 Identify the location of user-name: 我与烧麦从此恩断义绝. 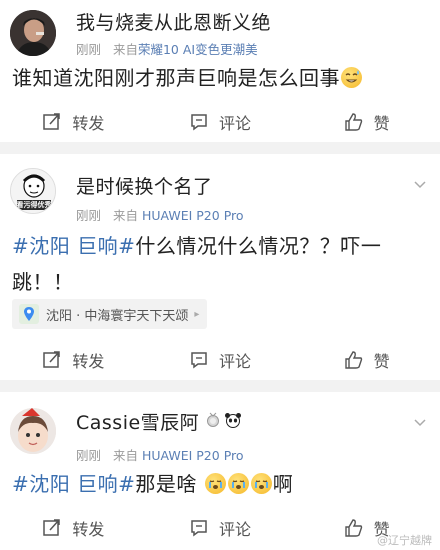
(173, 21).